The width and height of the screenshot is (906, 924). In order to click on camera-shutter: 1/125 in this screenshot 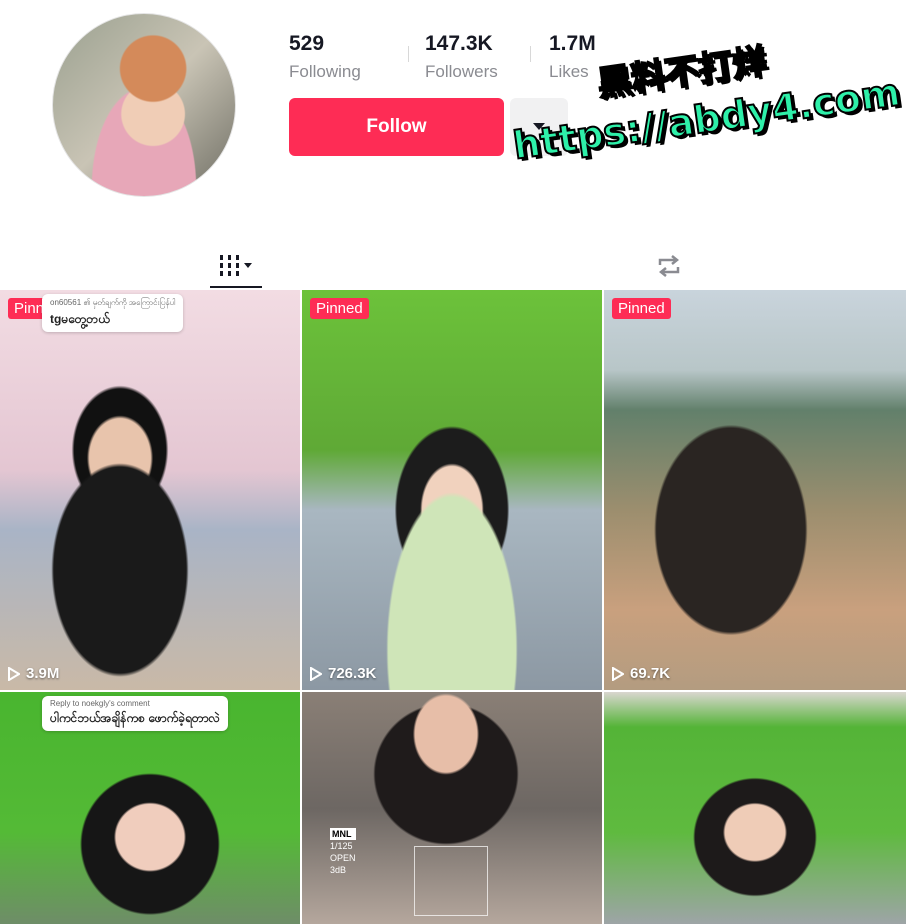, I will do `click(341, 846)`.